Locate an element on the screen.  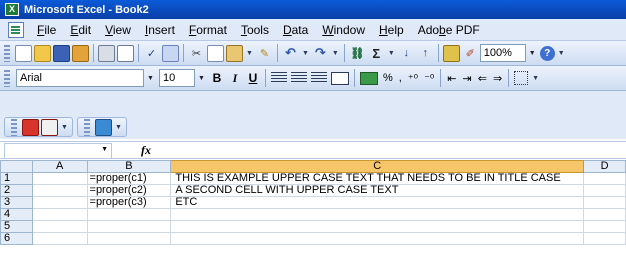
menu-edit: Edit is located at coordinates (80, 30).